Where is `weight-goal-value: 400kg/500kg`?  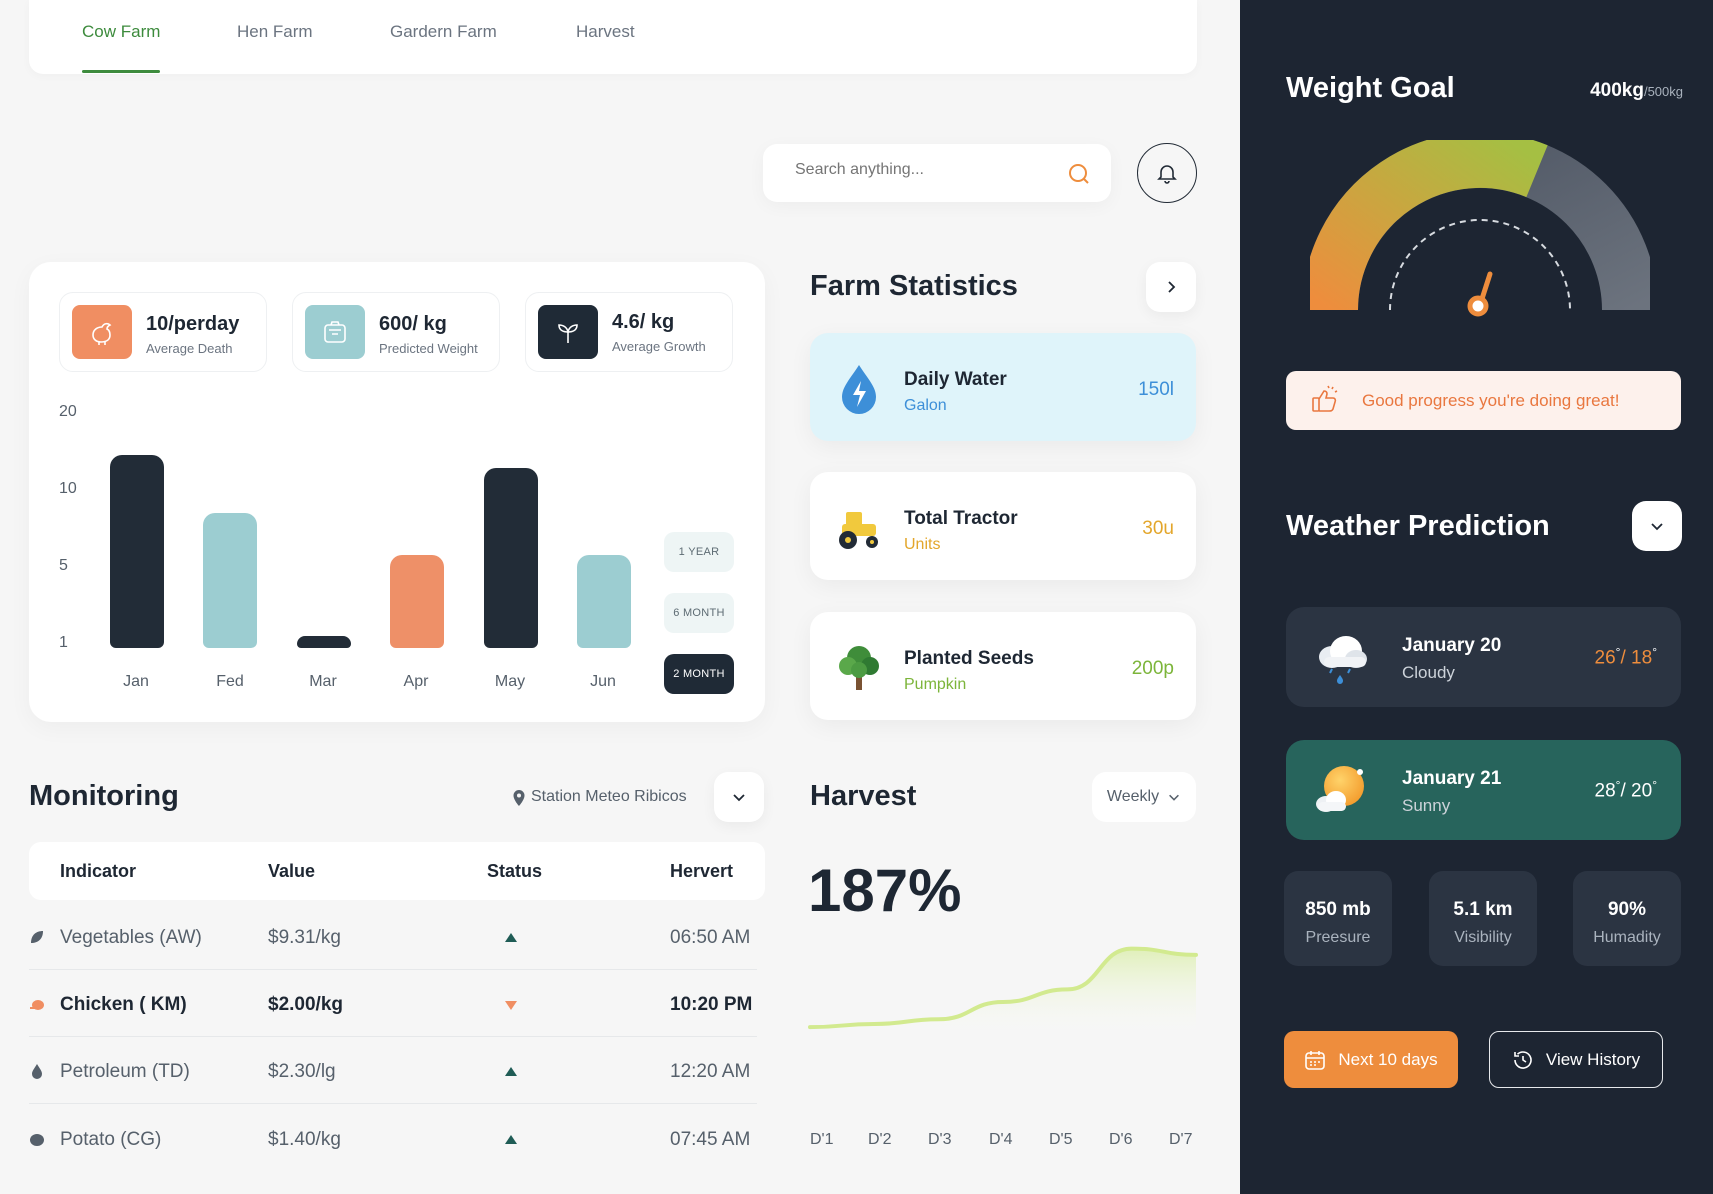
weight-goal-value: 400kg/500kg is located at coordinates (1636, 91).